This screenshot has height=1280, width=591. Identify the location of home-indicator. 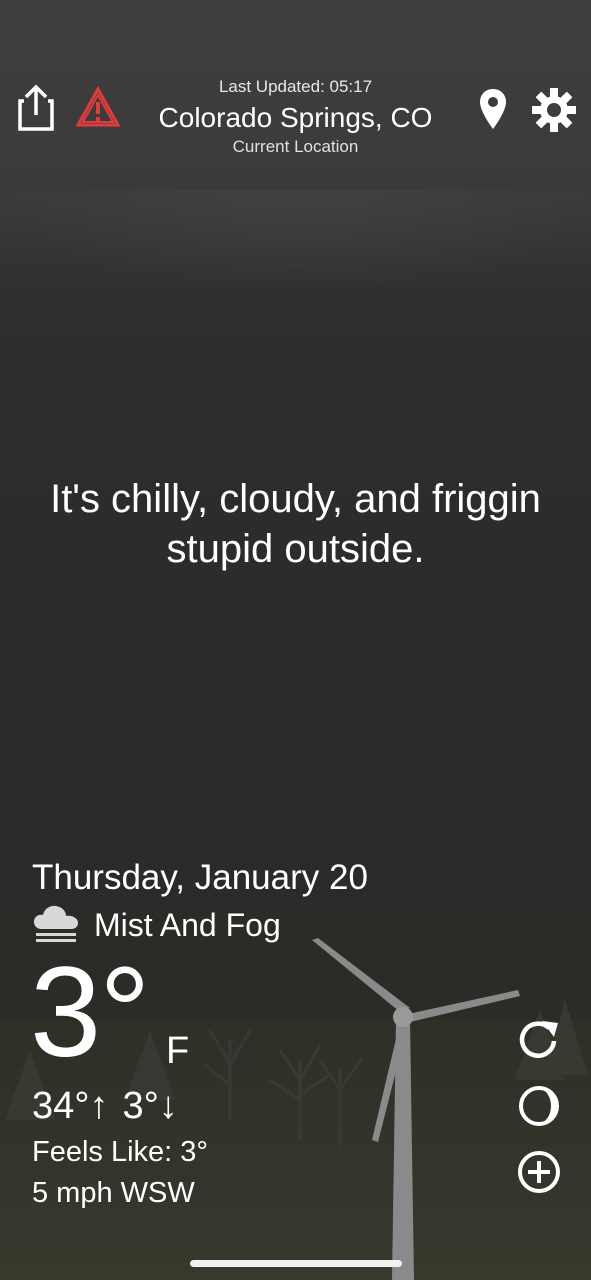
(296, 1263).